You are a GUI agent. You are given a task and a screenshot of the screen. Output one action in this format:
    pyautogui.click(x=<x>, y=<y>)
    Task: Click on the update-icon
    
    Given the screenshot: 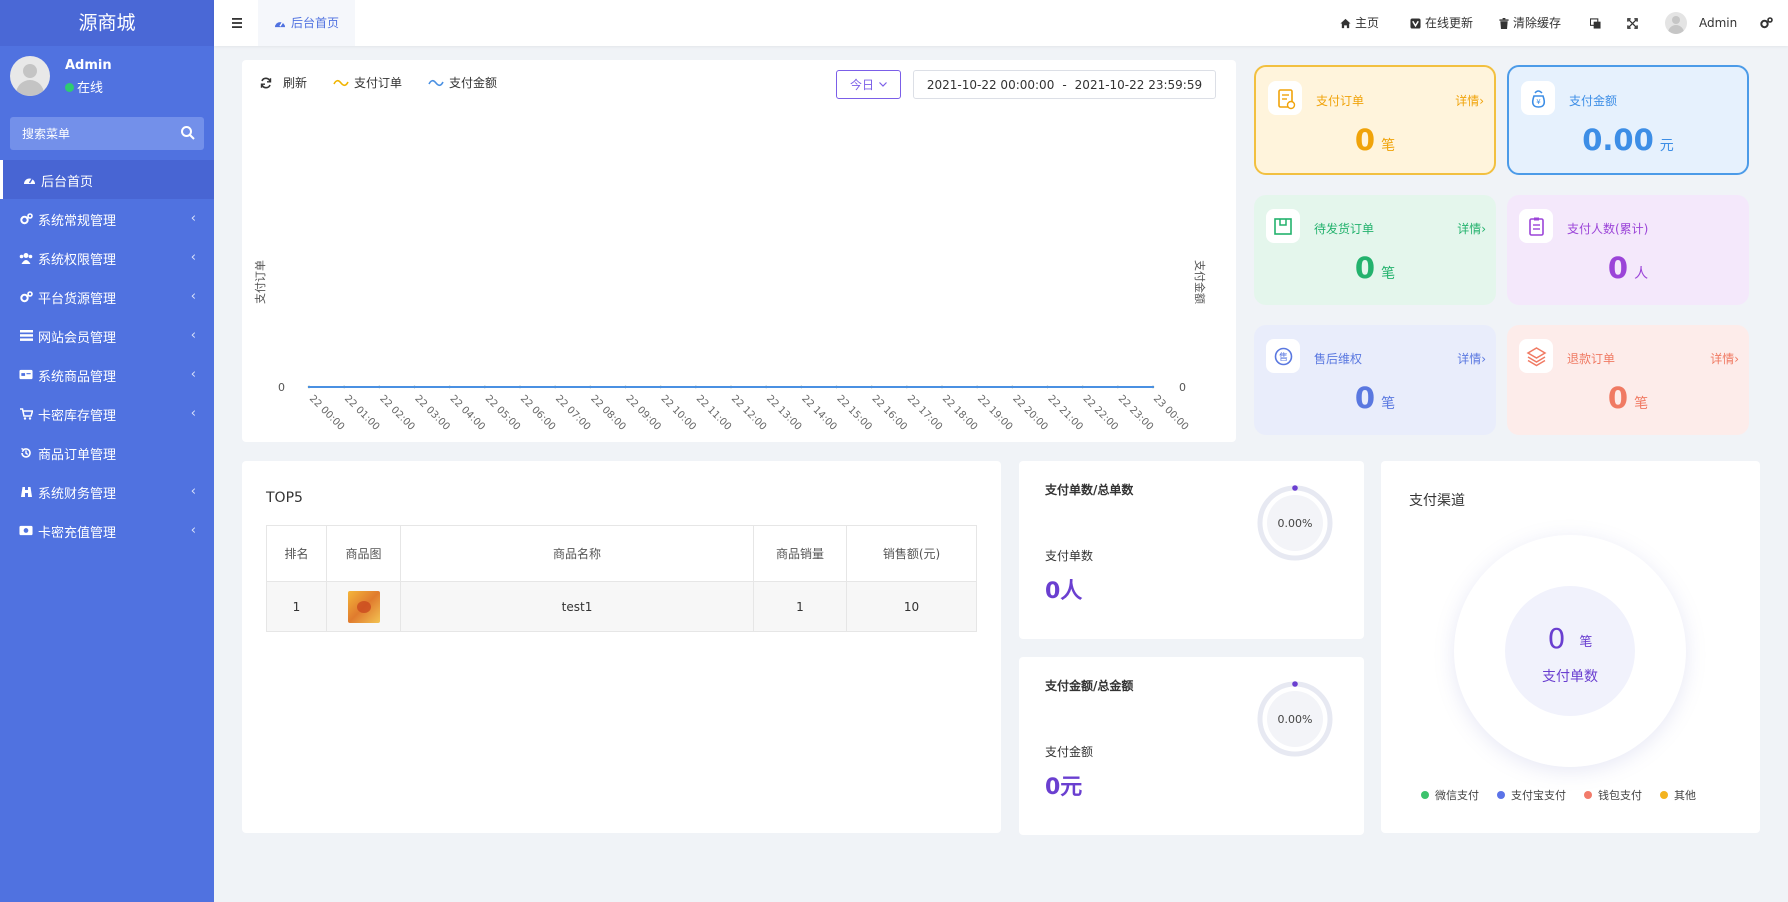 What is the action you would take?
    pyautogui.click(x=1415, y=23)
    